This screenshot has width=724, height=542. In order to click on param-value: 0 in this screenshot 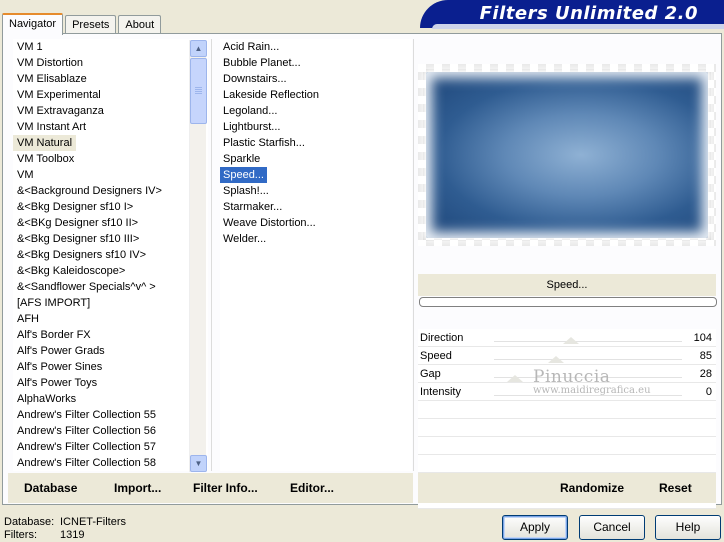, I will do `click(708, 392)`.